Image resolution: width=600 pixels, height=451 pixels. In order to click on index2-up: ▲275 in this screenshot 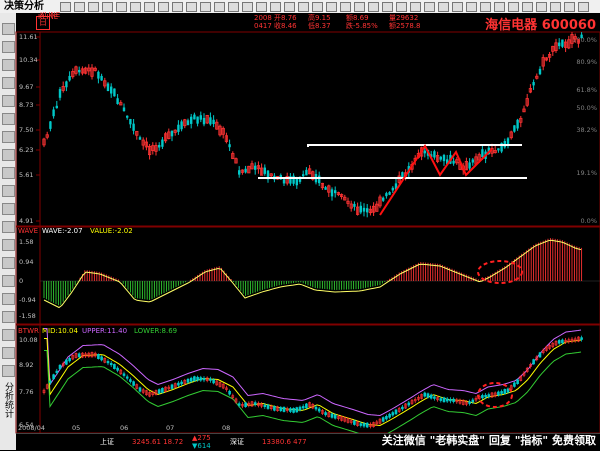, I will do `click(201, 438)`.